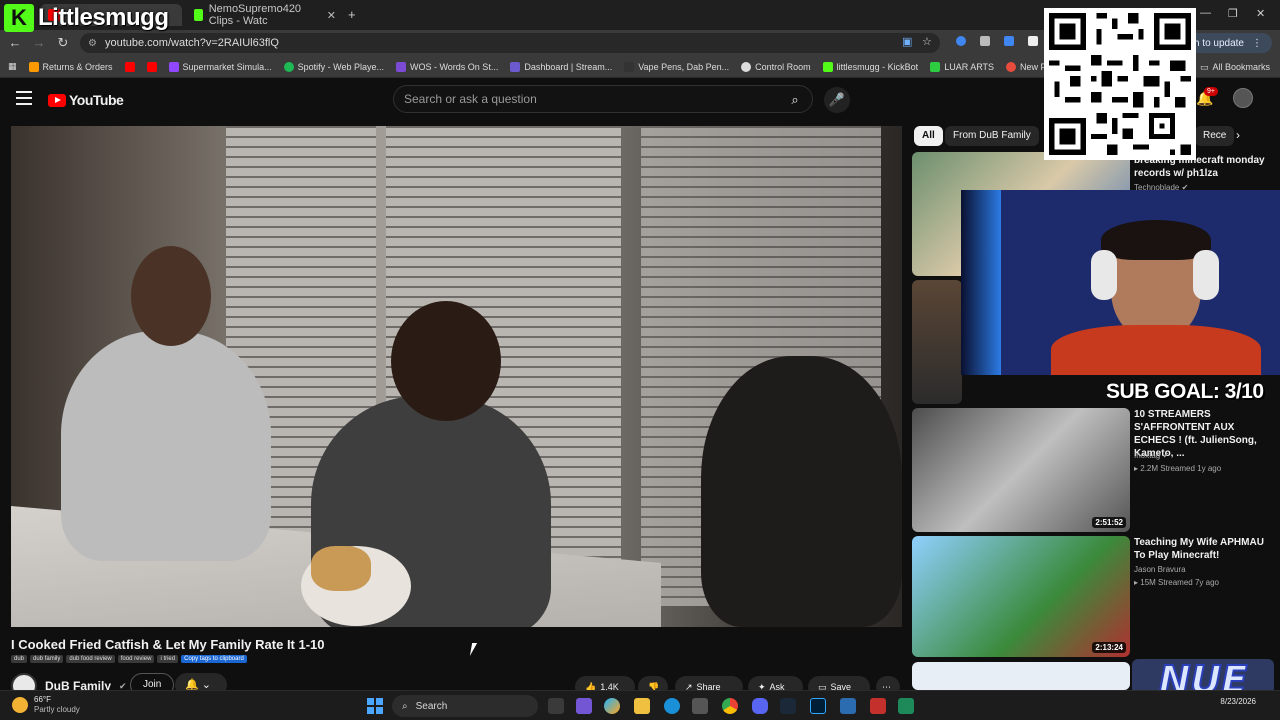 The image size is (1280, 720). I want to click on voice-search-icon: 🎤, so click(837, 100).